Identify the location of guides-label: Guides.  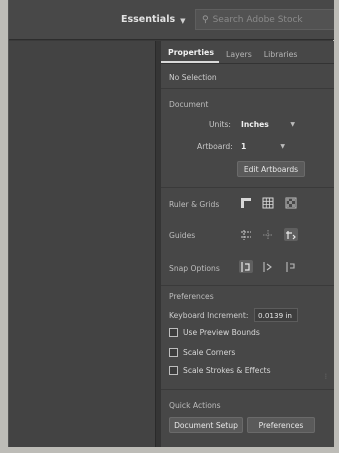
(182, 235).